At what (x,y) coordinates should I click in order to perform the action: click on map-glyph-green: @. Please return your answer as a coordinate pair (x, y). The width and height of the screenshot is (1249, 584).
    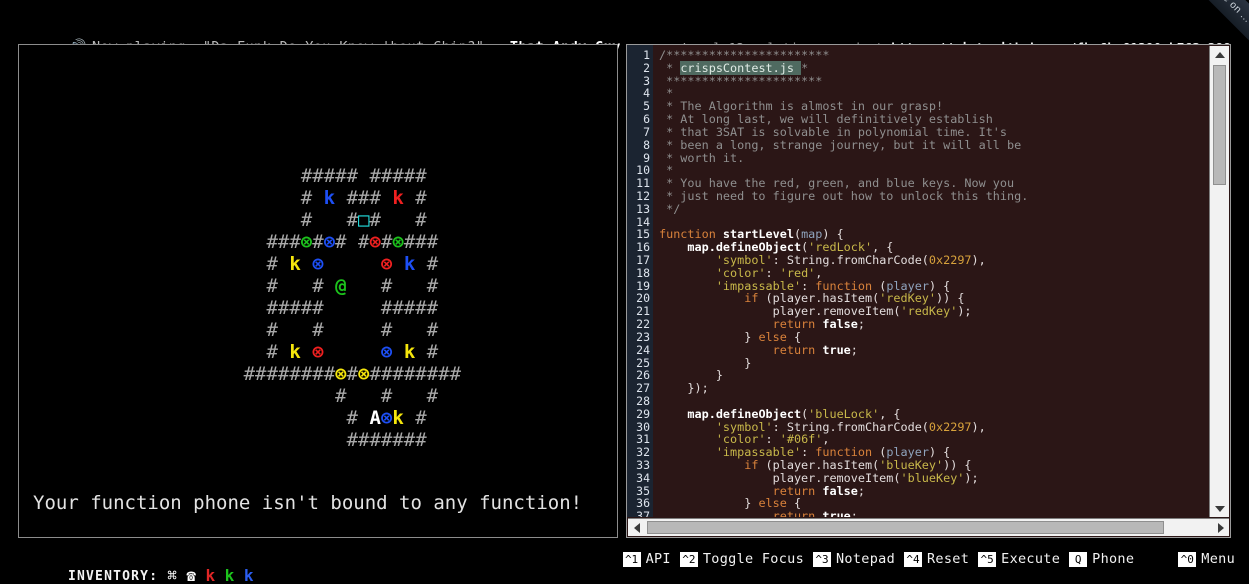
    Looking at the image, I should click on (341, 286).